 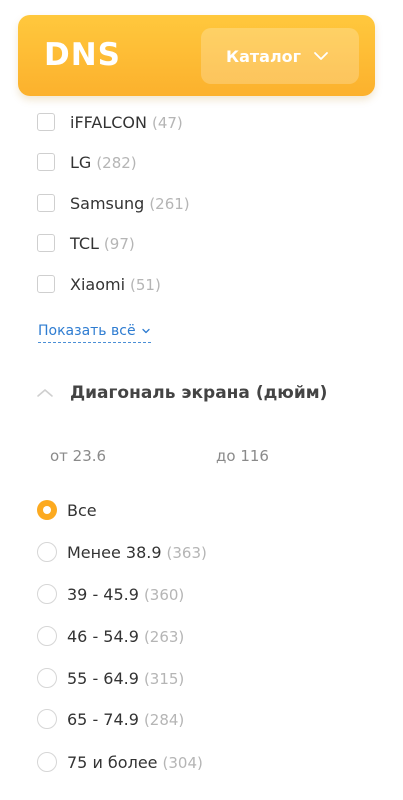 I want to click on chevron-up-icon, so click(x=45, y=393).